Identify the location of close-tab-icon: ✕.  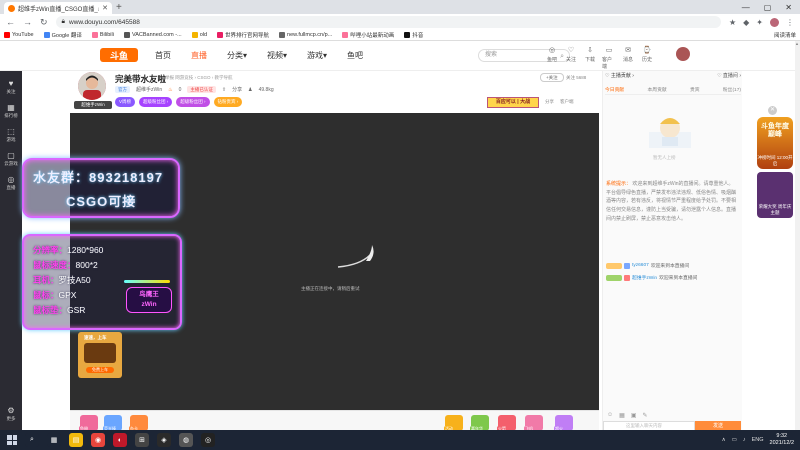
(105, 8).